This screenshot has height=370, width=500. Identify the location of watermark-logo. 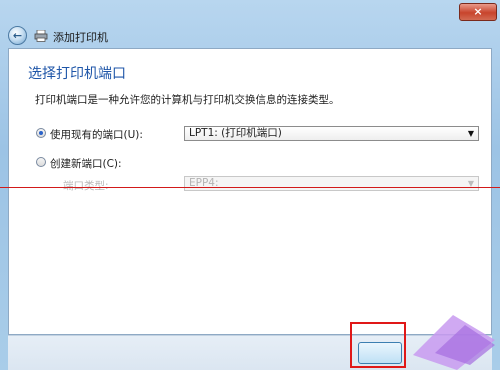
(454, 338).